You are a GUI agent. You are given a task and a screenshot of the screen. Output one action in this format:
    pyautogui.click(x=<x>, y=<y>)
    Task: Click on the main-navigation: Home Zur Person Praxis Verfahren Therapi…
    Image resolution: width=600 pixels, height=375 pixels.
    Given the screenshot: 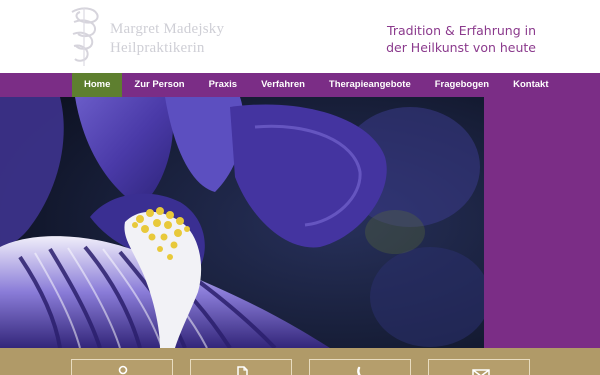 What is the action you would take?
    pyautogui.click(x=316, y=85)
    